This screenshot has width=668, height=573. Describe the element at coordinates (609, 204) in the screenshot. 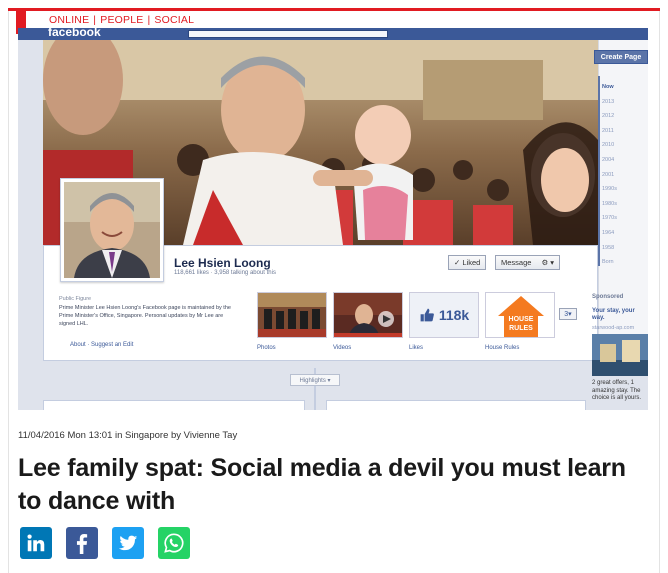

I see `timeline-year-item: 1980s` at that location.